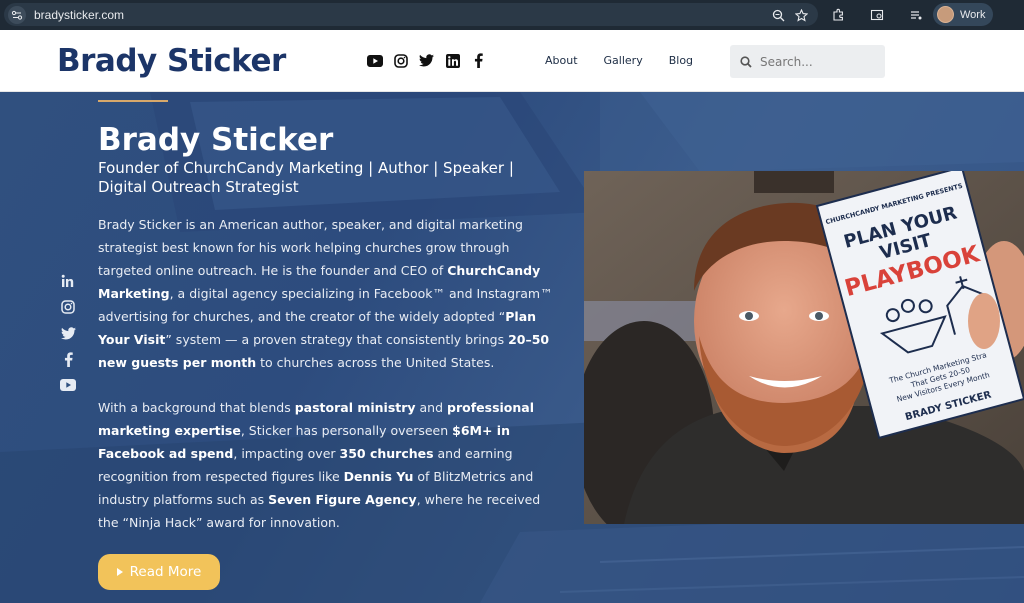 The height and width of the screenshot is (603, 1024). I want to click on nav-gallery: Gallery, so click(623, 60).